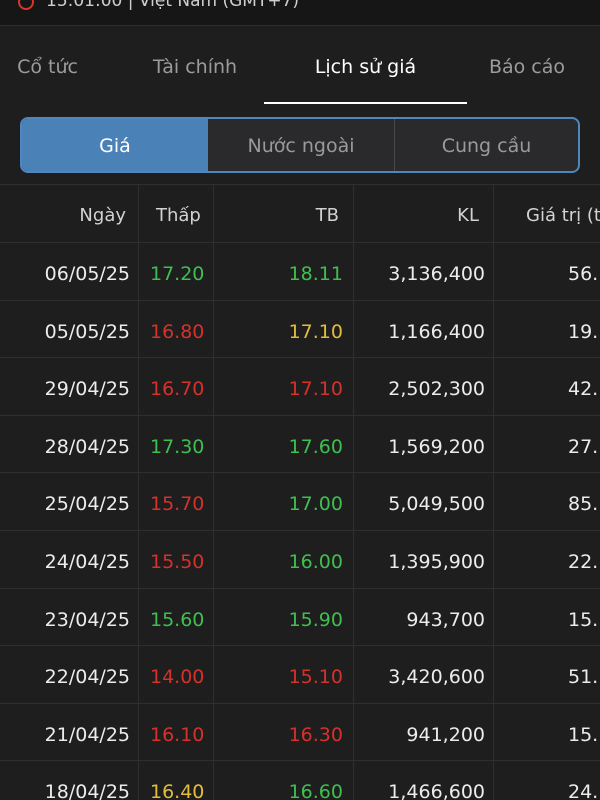 Image resolution: width=600 pixels, height=800 pixels. What do you see at coordinates (87, 389) in the screenshot?
I see `cell-date: 29/04/25` at bounding box center [87, 389].